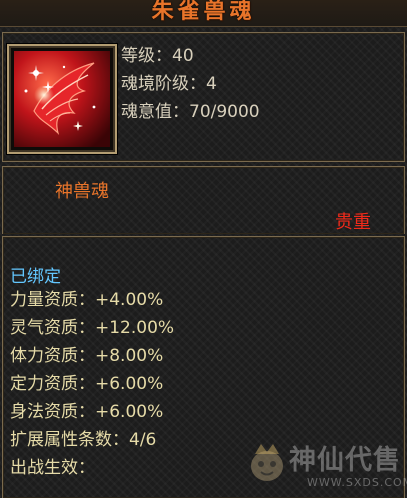 This screenshot has height=498, width=407. I want to click on watermark-text: 神仙代售, so click(345, 460).